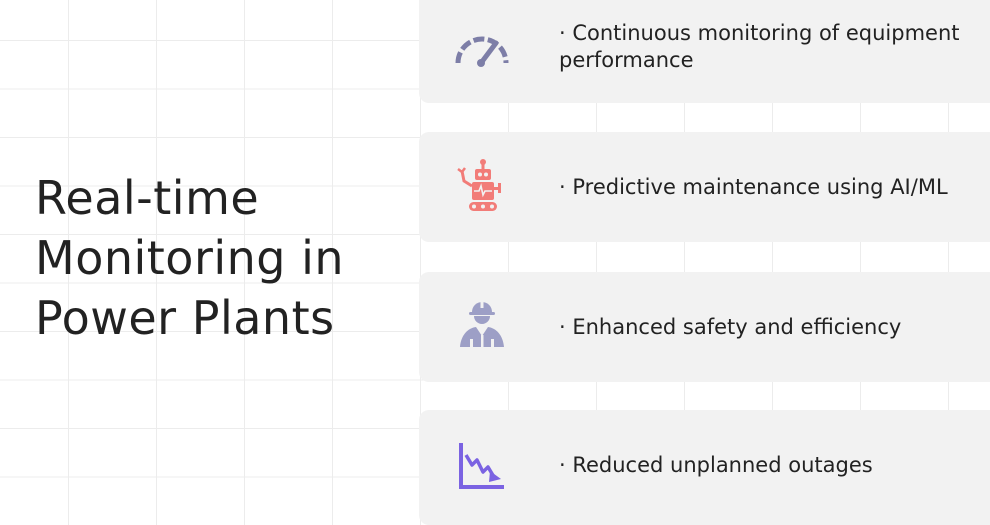 This screenshot has width=990, height=525. I want to click on feature-text-outages: · Reduced unplanned outages, so click(716, 465).